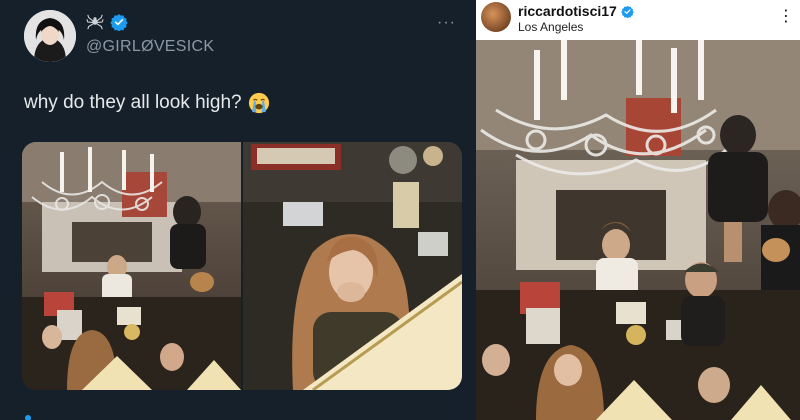 The width and height of the screenshot is (800, 420). What do you see at coordinates (133, 102) in the screenshot?
I see `tweet-text-content: why do they all look high?` at bounding box center [133, 102].